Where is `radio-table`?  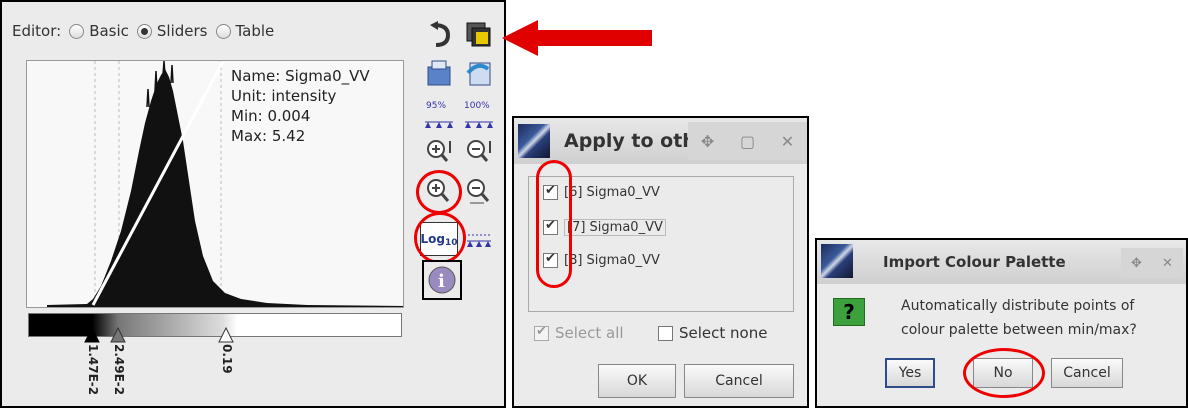 radio-table is located at coordinates (223, 31).